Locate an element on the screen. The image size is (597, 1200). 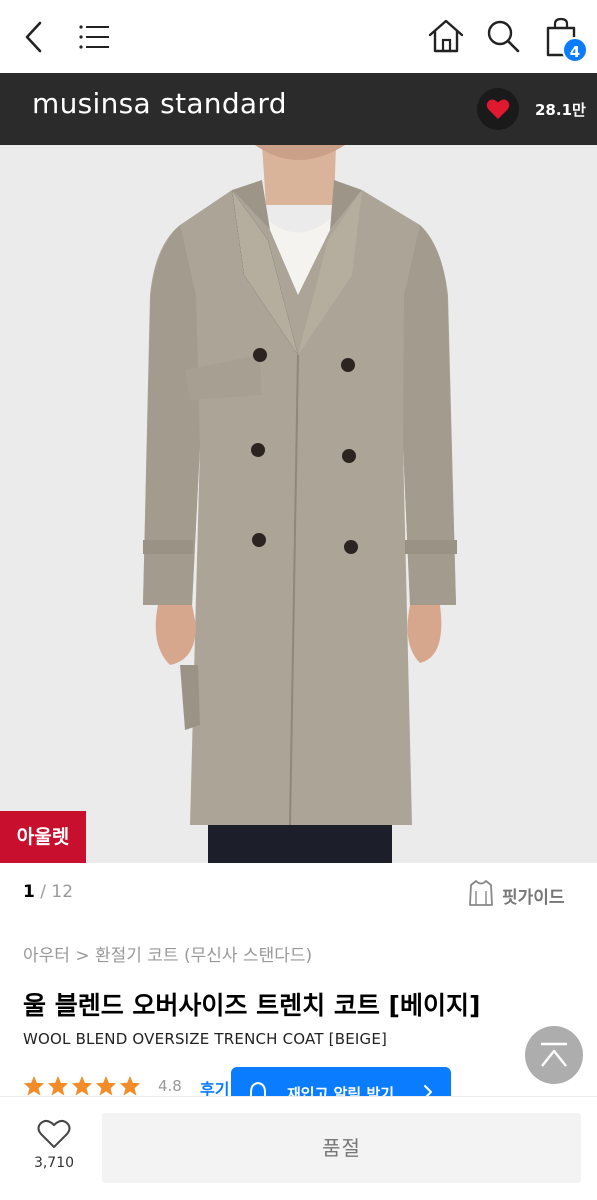
home-icon is located at coordinates (446, 36).